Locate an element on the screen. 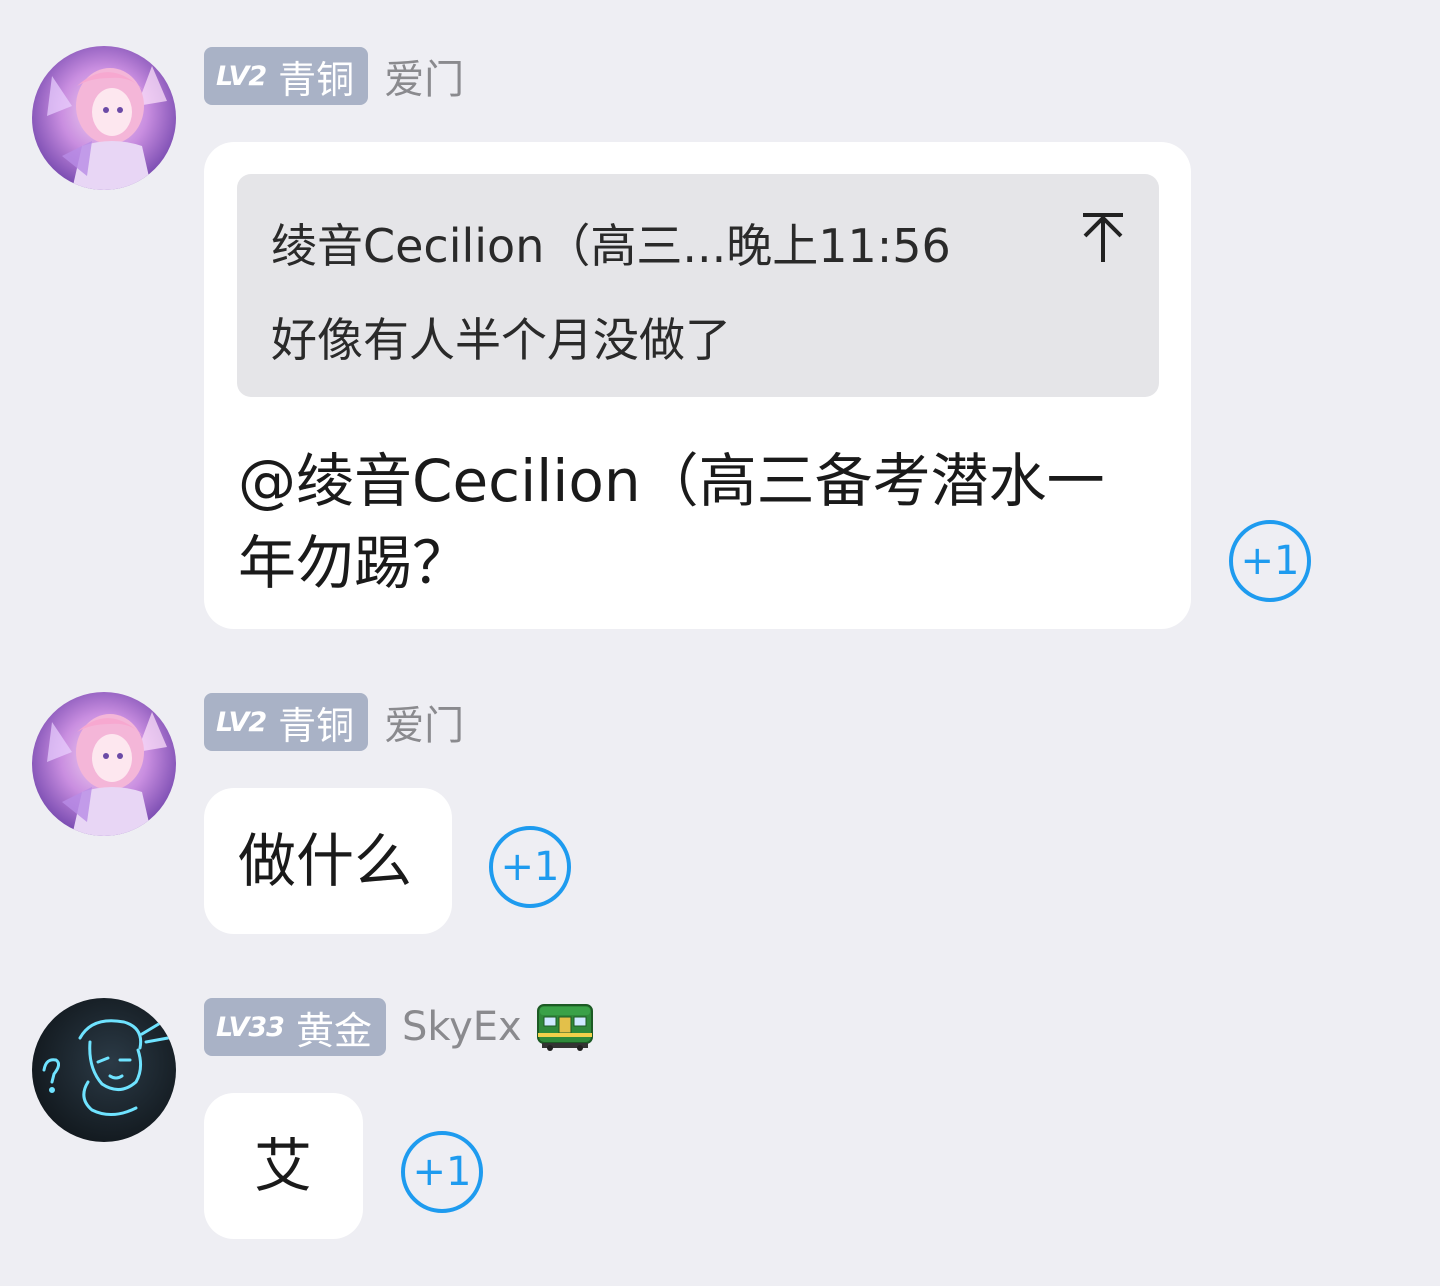 This screenshot has width=1440, height=1286. message-text-line: 年勿踢？ is located at coordinates (354, 563).